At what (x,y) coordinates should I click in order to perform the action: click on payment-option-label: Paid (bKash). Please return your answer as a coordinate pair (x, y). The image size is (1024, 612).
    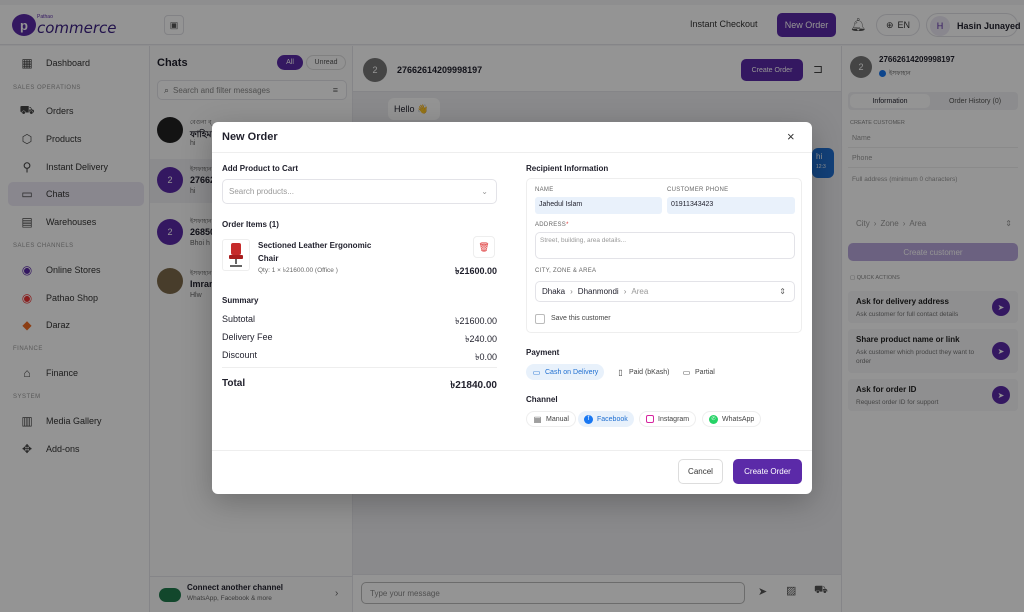
    Looking at the image, I should click on (649, 372).